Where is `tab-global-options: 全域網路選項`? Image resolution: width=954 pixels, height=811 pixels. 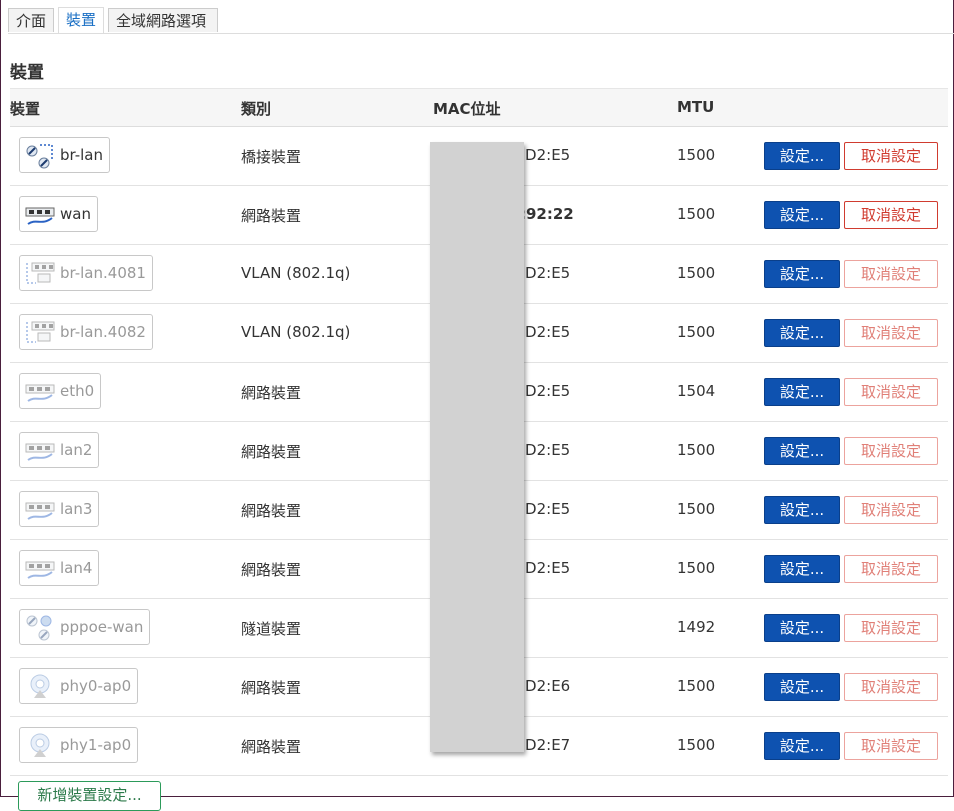 tab-global-options: 全域網路選項 is located at coordinates (163, 20).